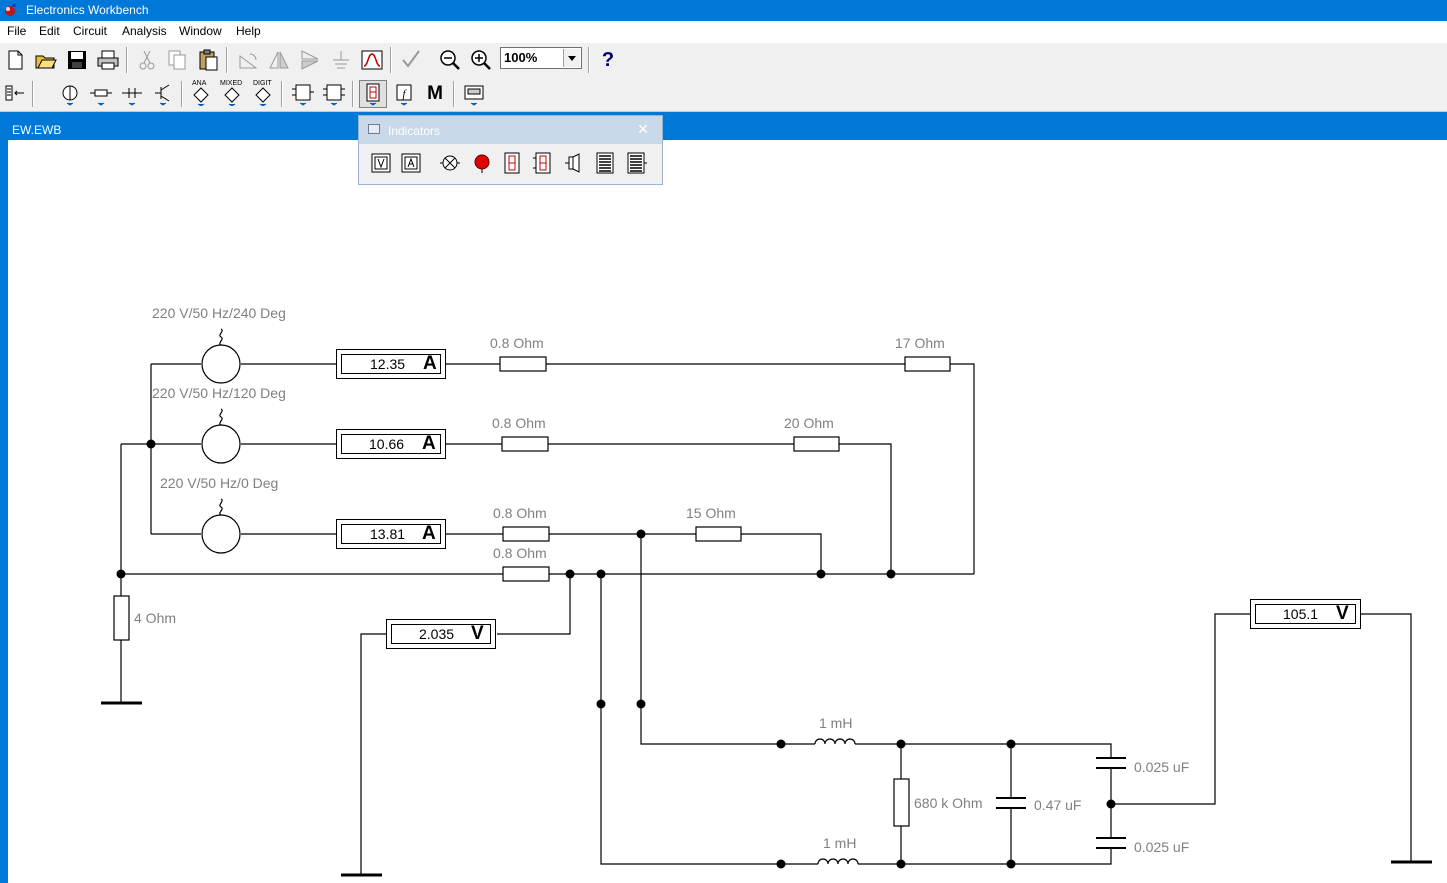 The height and width of the screenshot is (883, 1447). I want to click on buzzer-icon, so click(572, 163).